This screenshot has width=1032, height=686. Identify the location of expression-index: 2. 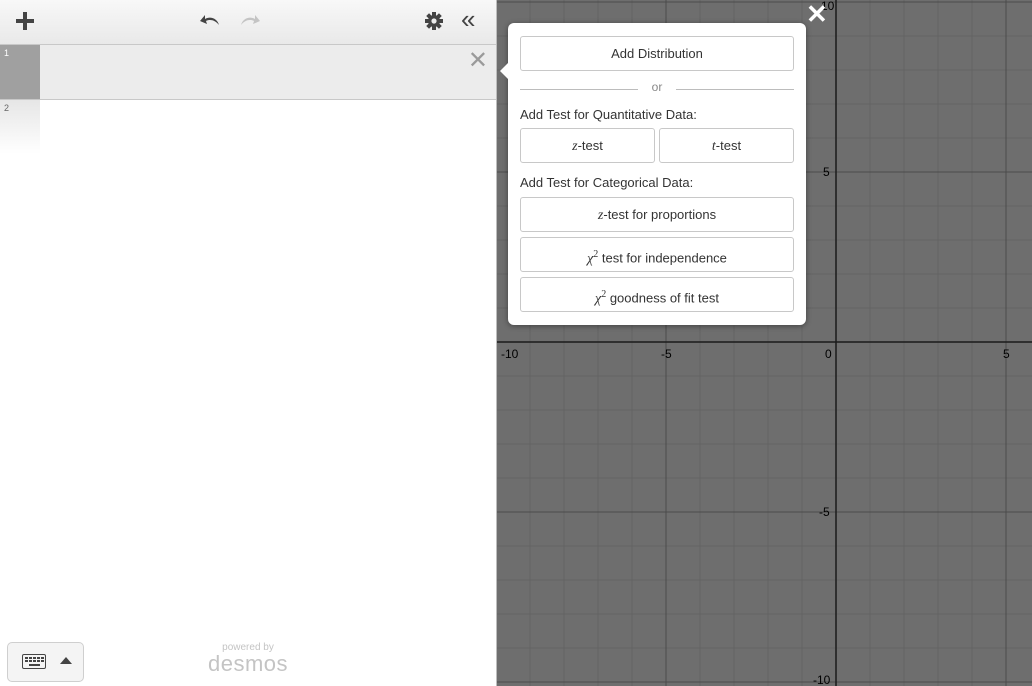
(7, 108).